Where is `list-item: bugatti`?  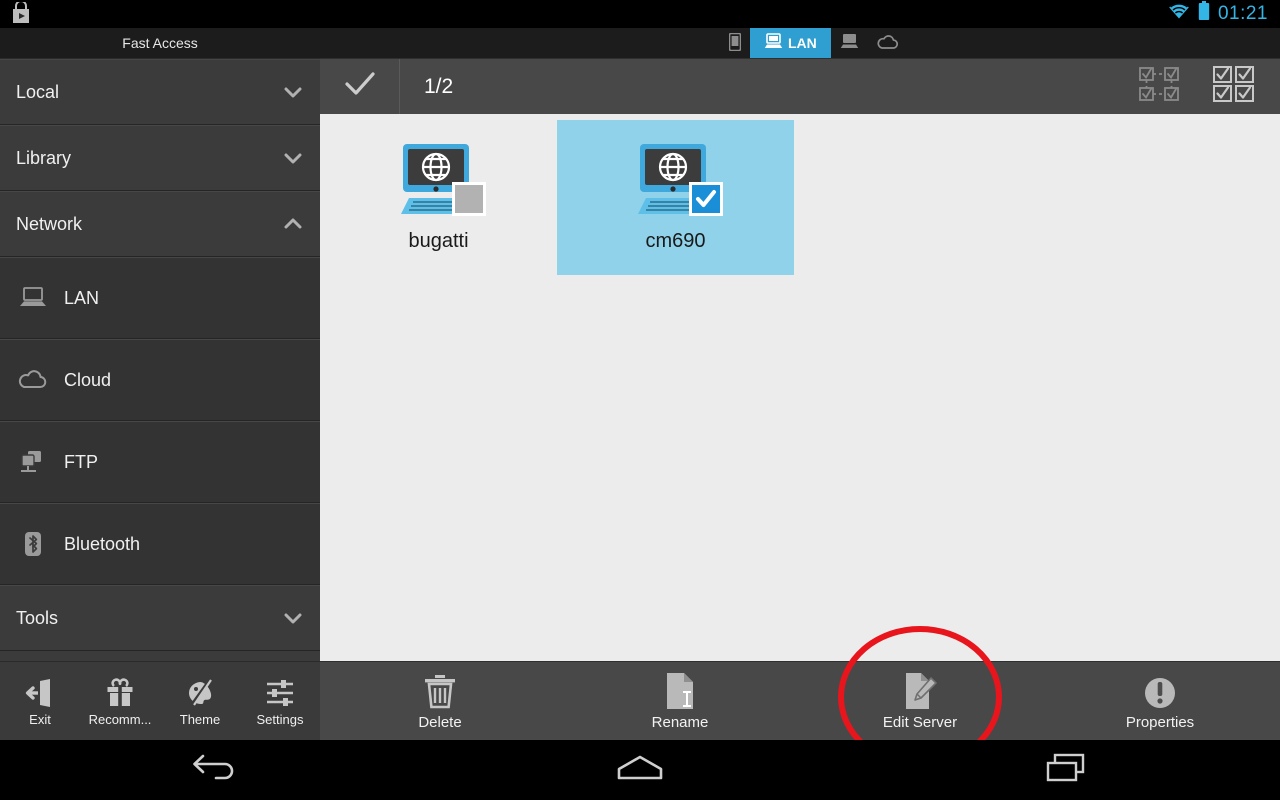 list-item: bugatti is located at coordinates (438, 197).